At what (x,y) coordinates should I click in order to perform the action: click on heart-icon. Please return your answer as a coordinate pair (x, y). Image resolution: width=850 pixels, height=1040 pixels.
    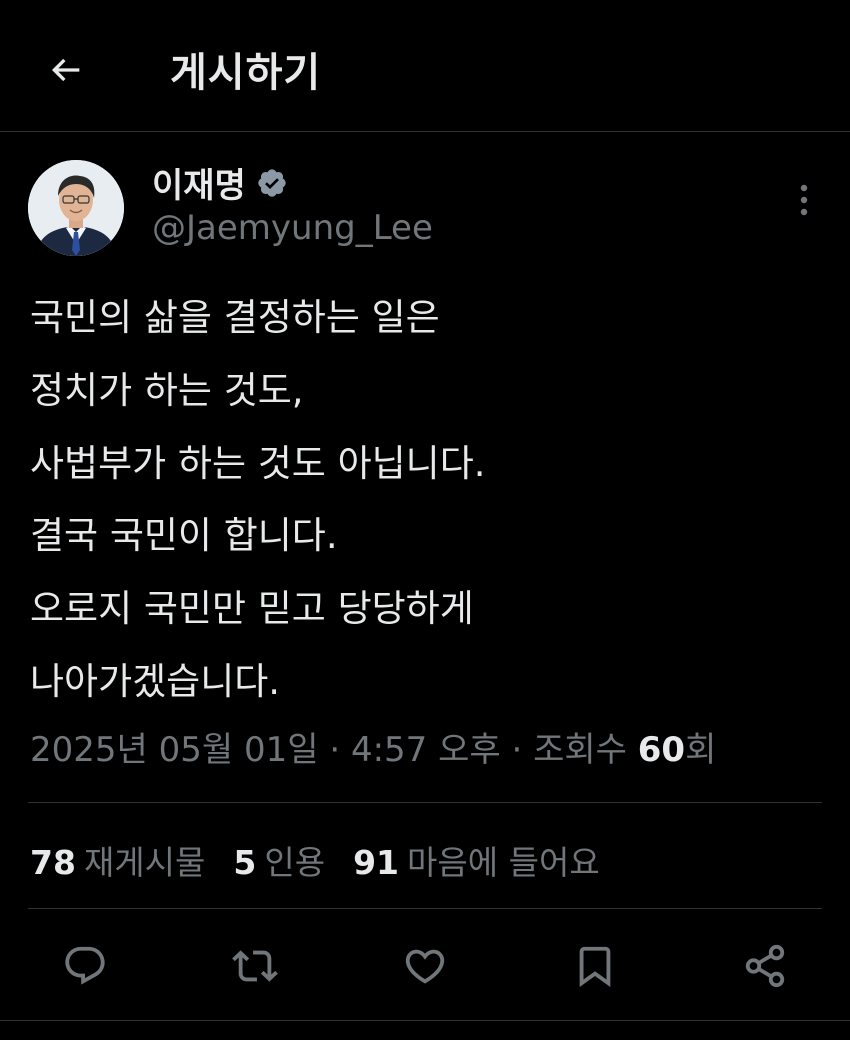
    Looking at the image, I should click on (425, 966).